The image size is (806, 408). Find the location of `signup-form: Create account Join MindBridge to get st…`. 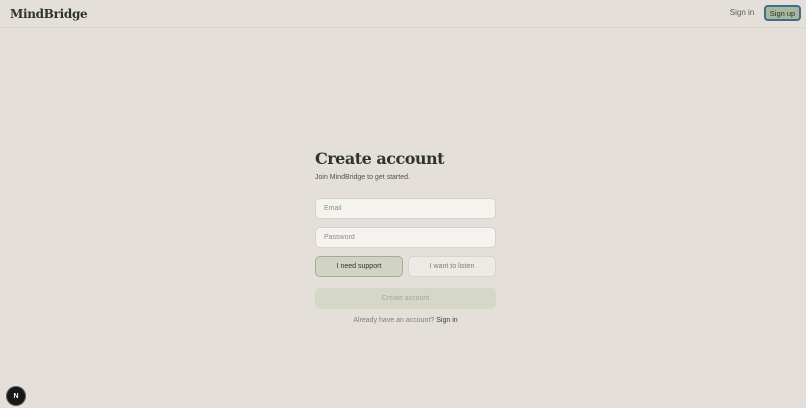

signup-form: Create account Join MindBridge to get st… is located at coordinates (405, 236).